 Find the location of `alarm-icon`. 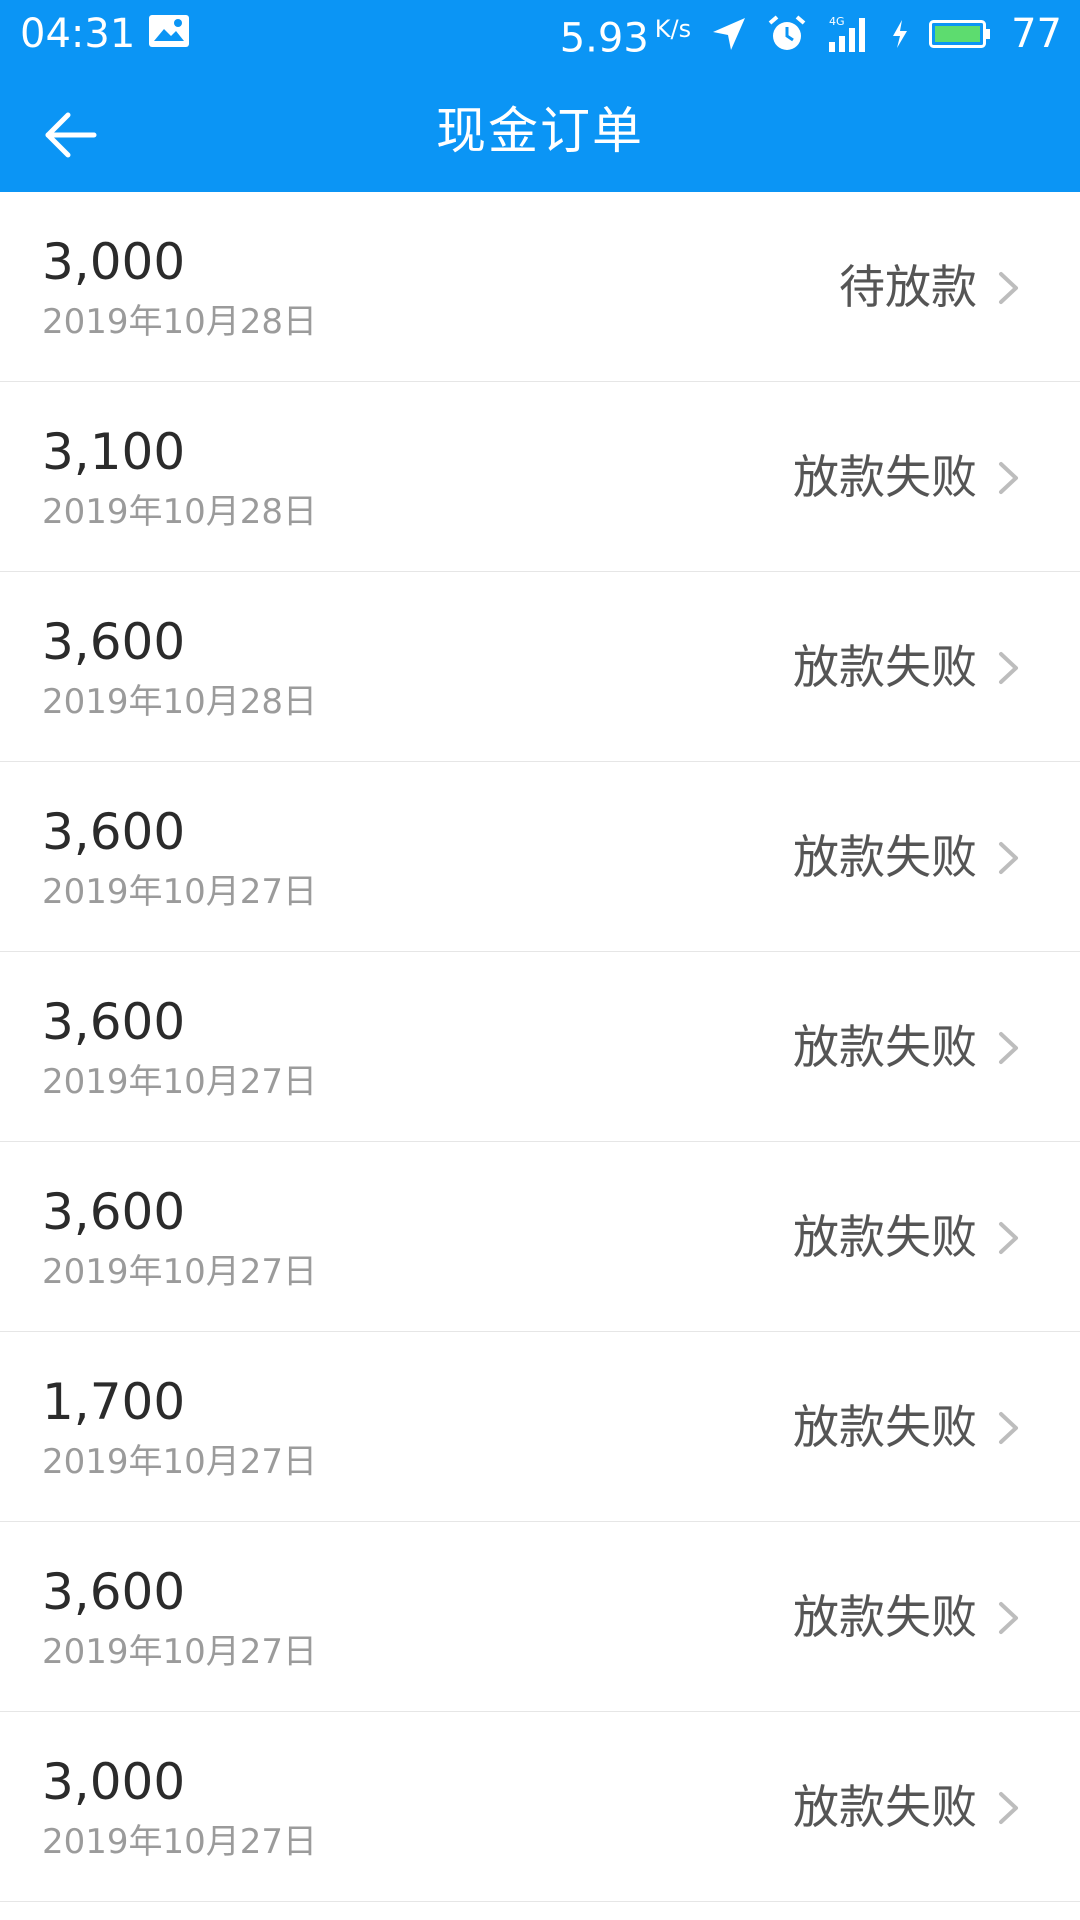

alarm-icon is located at coordinates (787, 32).